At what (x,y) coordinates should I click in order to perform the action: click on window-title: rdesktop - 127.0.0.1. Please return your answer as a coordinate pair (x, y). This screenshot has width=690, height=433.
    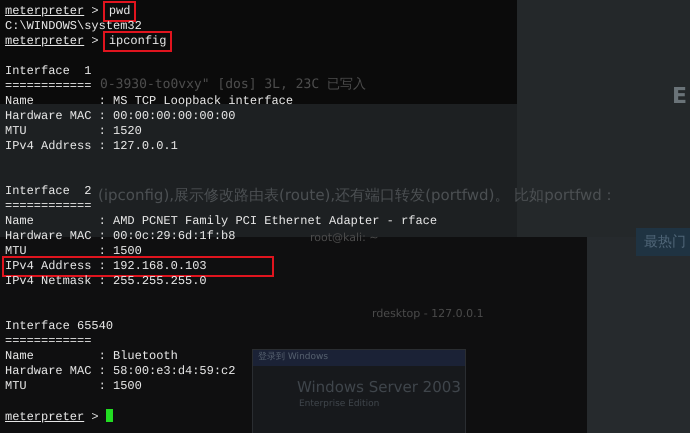
    Looking at the image, I should click on (428, 314).